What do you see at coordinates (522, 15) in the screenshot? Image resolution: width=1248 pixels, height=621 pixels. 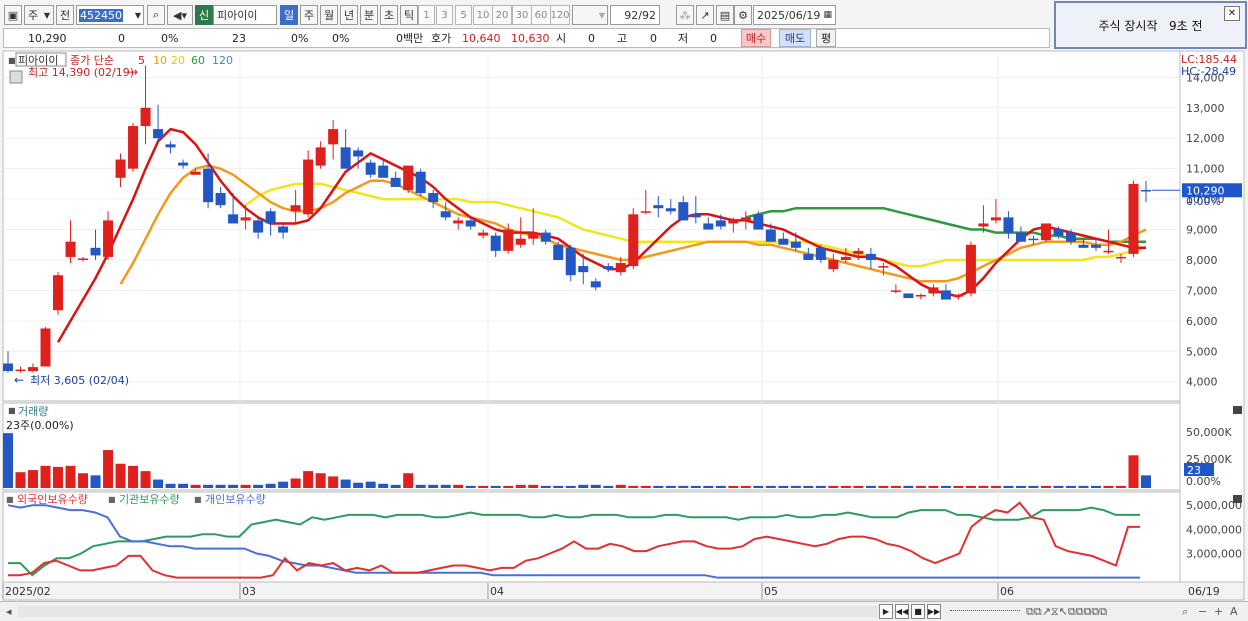 I see `interval-button: 30` at bounding box center [522, 15].